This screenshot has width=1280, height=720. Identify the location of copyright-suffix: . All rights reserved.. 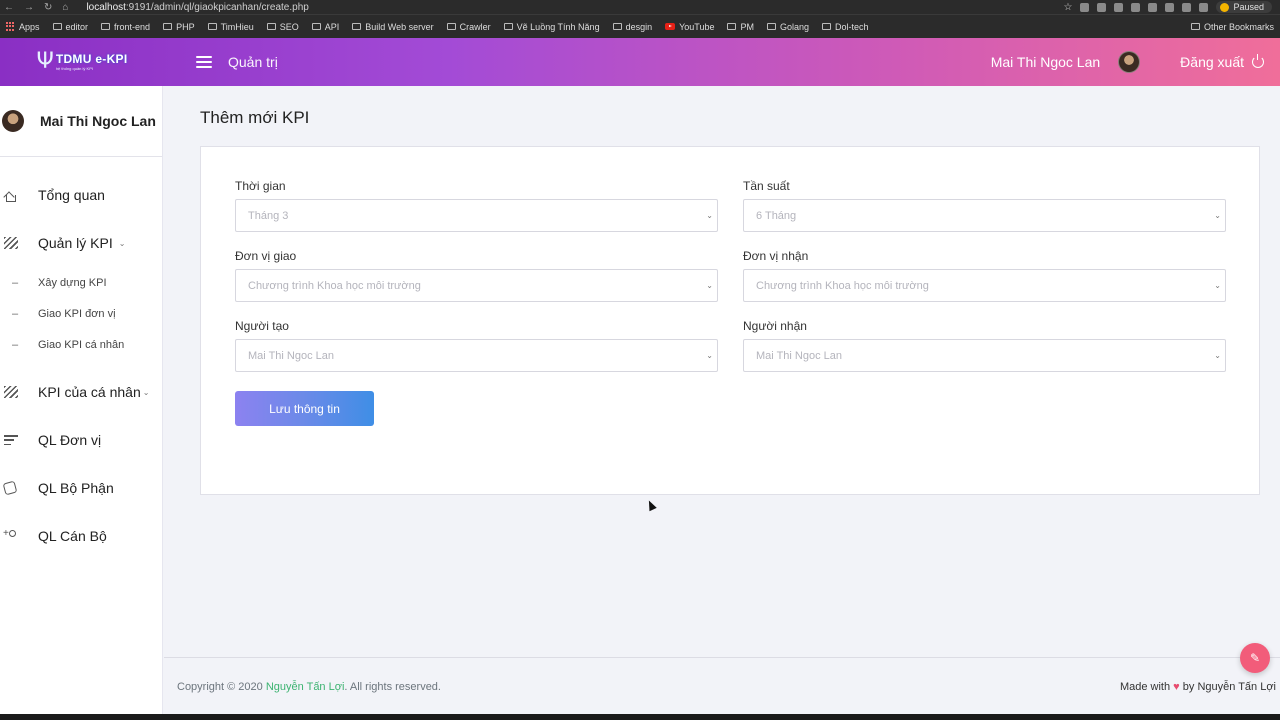
(392, 687).